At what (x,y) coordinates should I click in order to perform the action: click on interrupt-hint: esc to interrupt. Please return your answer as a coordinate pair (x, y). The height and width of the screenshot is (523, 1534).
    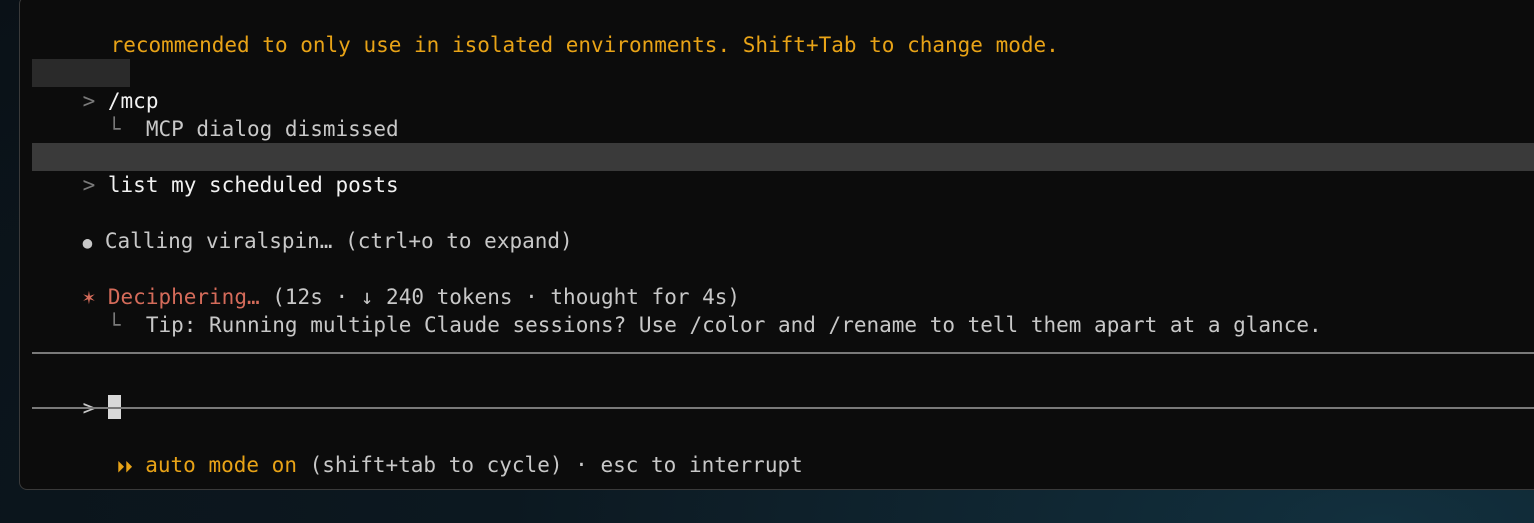
    Looking at the image, I should click on (701, 465).